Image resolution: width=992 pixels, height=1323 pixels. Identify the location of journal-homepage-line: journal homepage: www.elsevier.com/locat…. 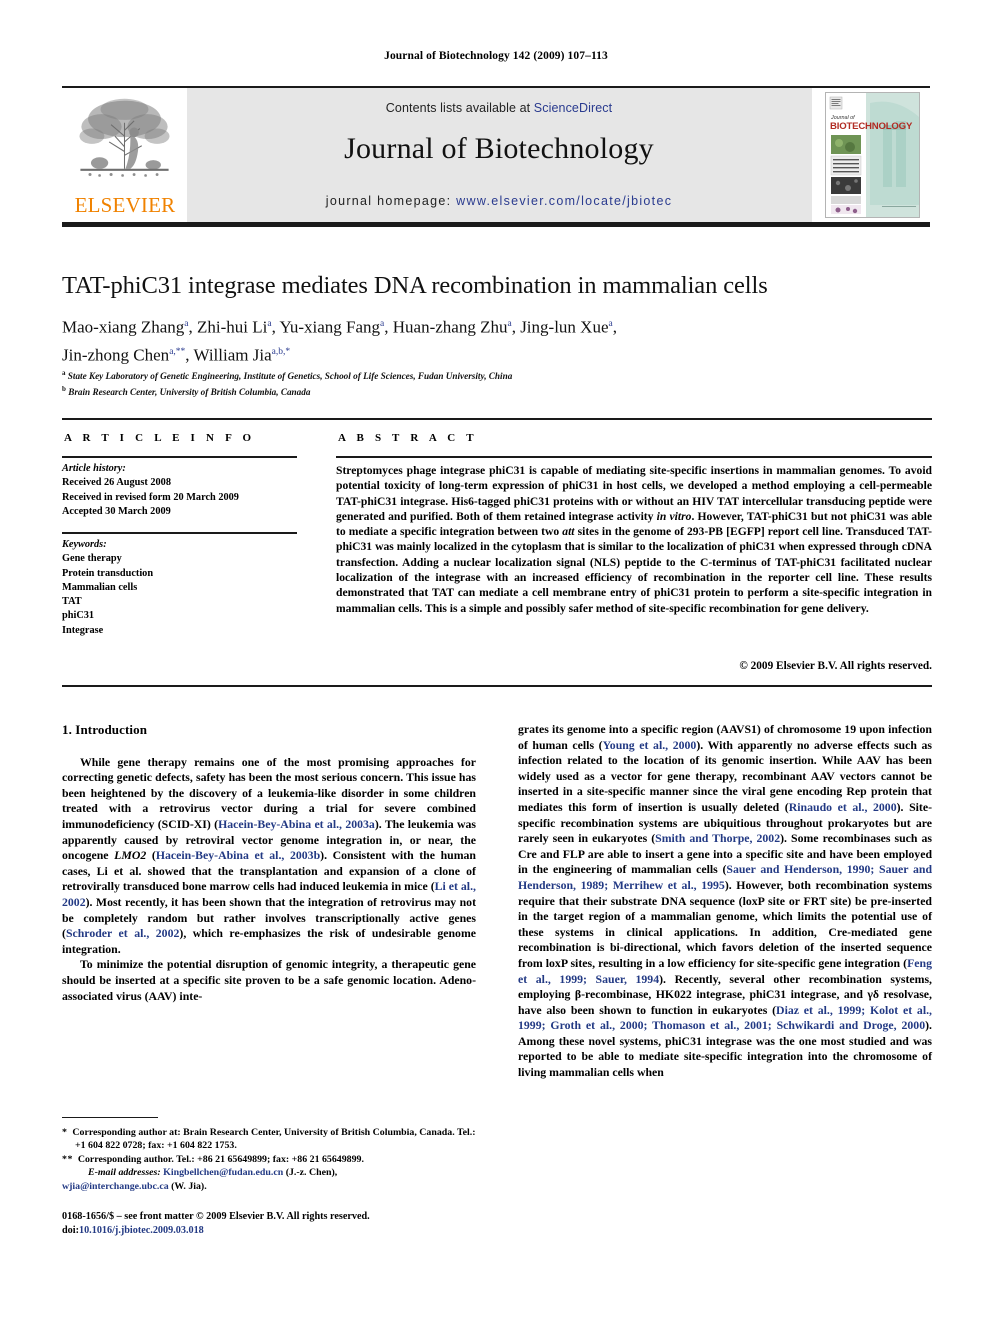
(499, 201).